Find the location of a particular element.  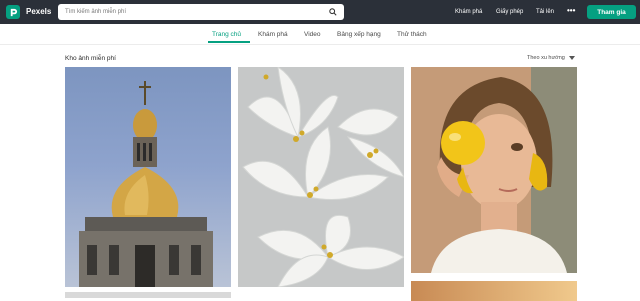

pexels-logo-icon is located at coordinates (13, 12).